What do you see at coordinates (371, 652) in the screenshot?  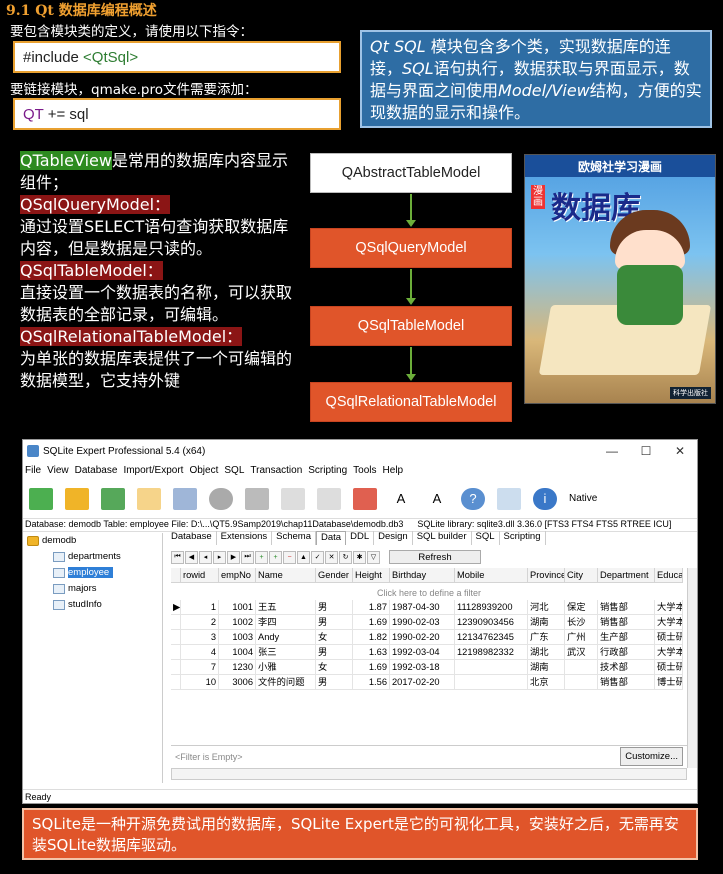 I see `table-cell: 1.63` at bounding box center [371, 652].